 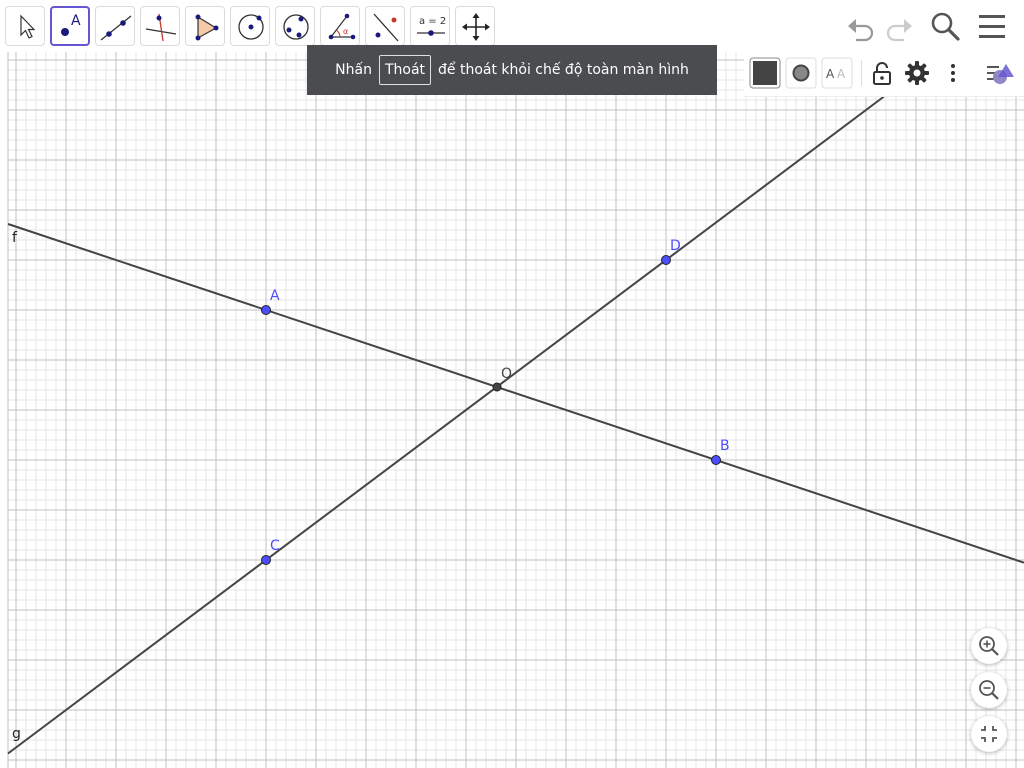 I want to click on point-b-label: B, so click(x=725, y=446).